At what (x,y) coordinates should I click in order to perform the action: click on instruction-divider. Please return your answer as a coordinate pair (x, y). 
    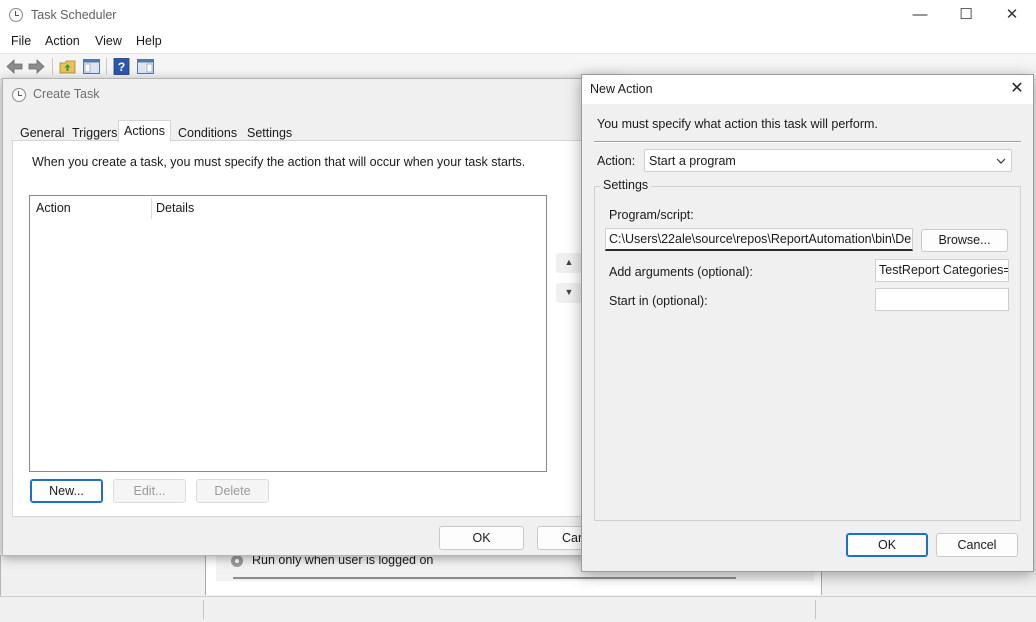
    Looking at the image, I should click on (807, 142).